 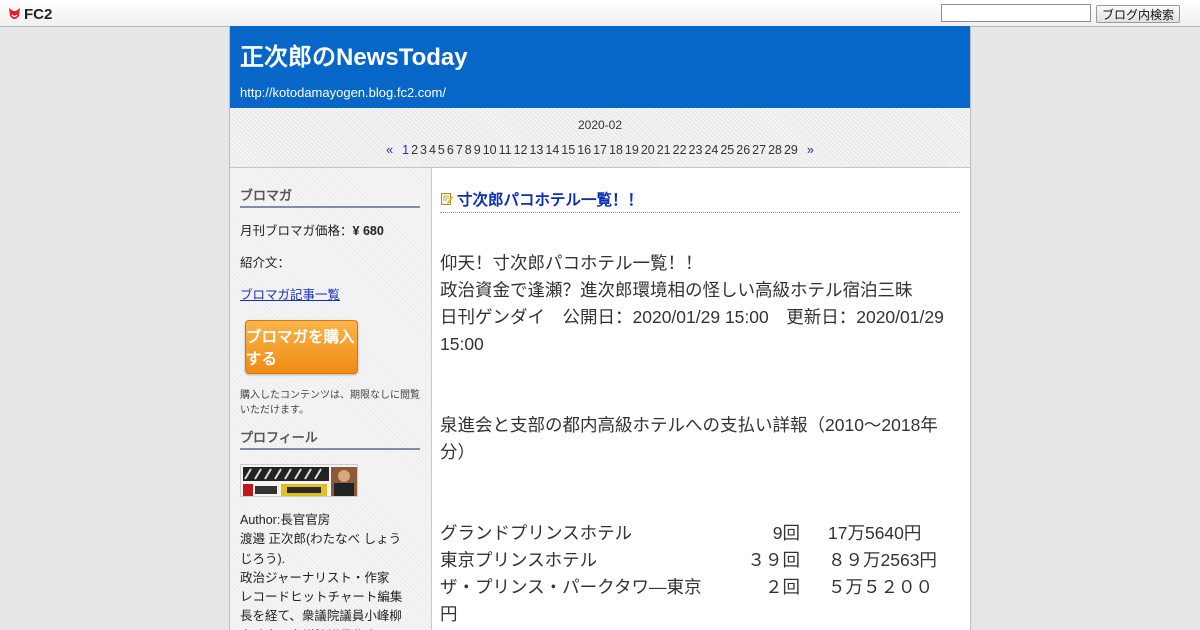 I want to click on calendar-day: 8, so click(x=468, y=150).